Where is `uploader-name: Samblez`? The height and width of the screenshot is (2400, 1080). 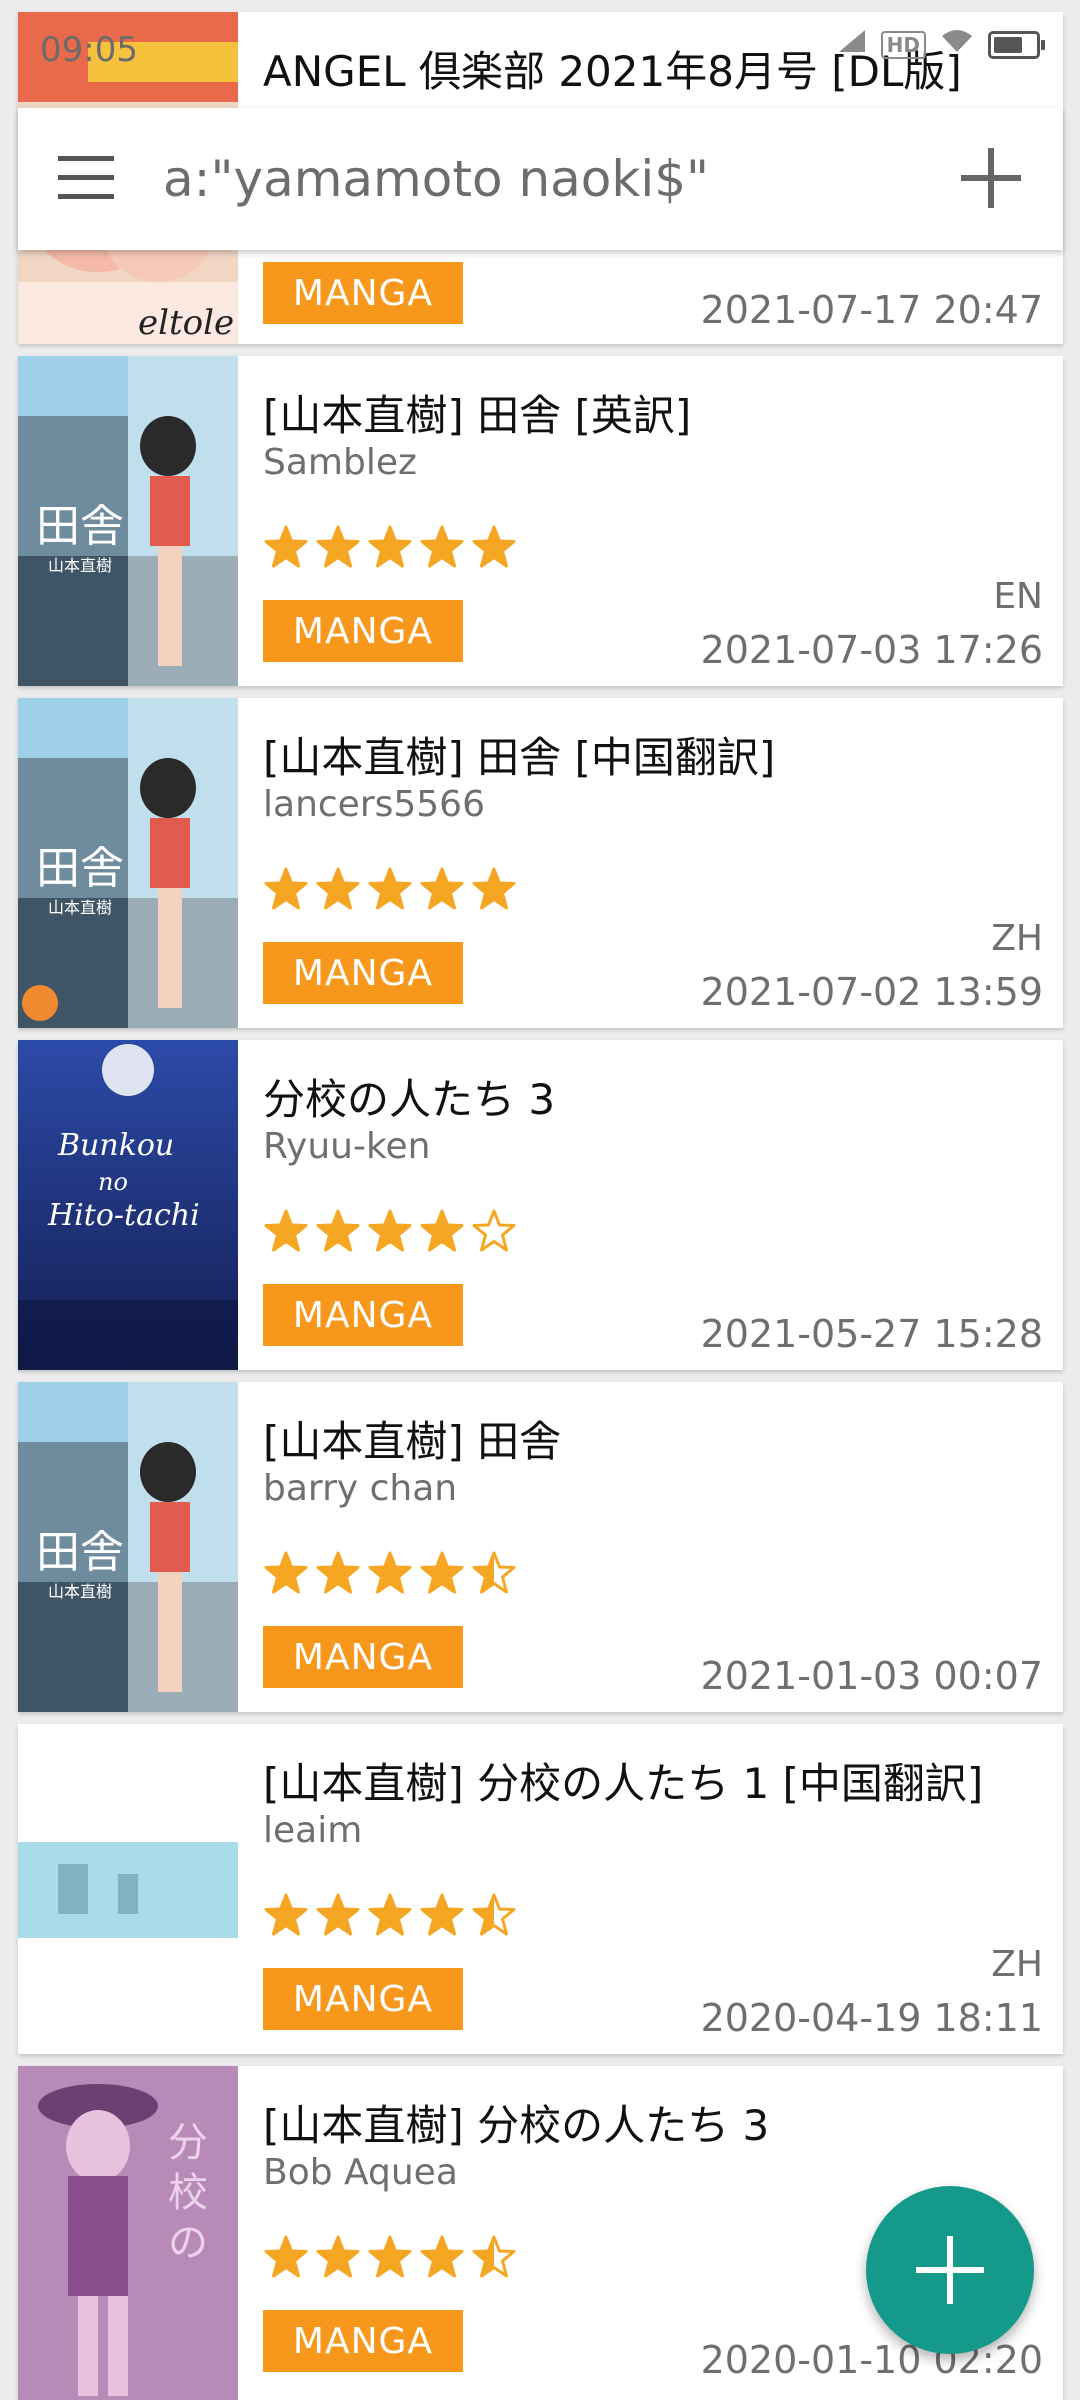 uploader-name: Samblez is located at coordinates (340, 462).